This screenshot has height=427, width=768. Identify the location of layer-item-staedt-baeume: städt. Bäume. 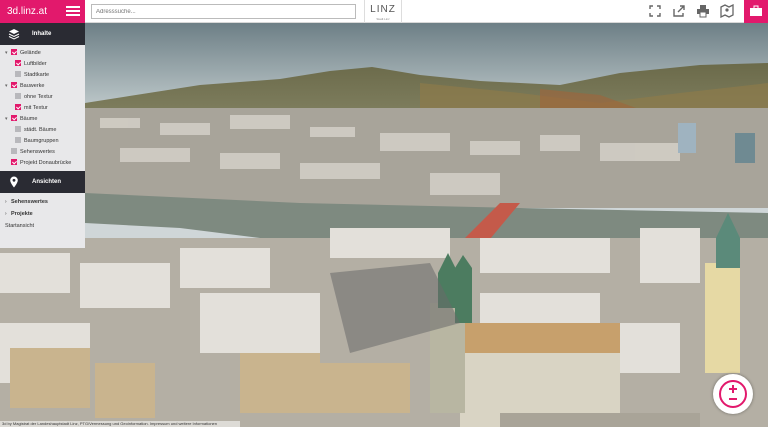
(45, 130).